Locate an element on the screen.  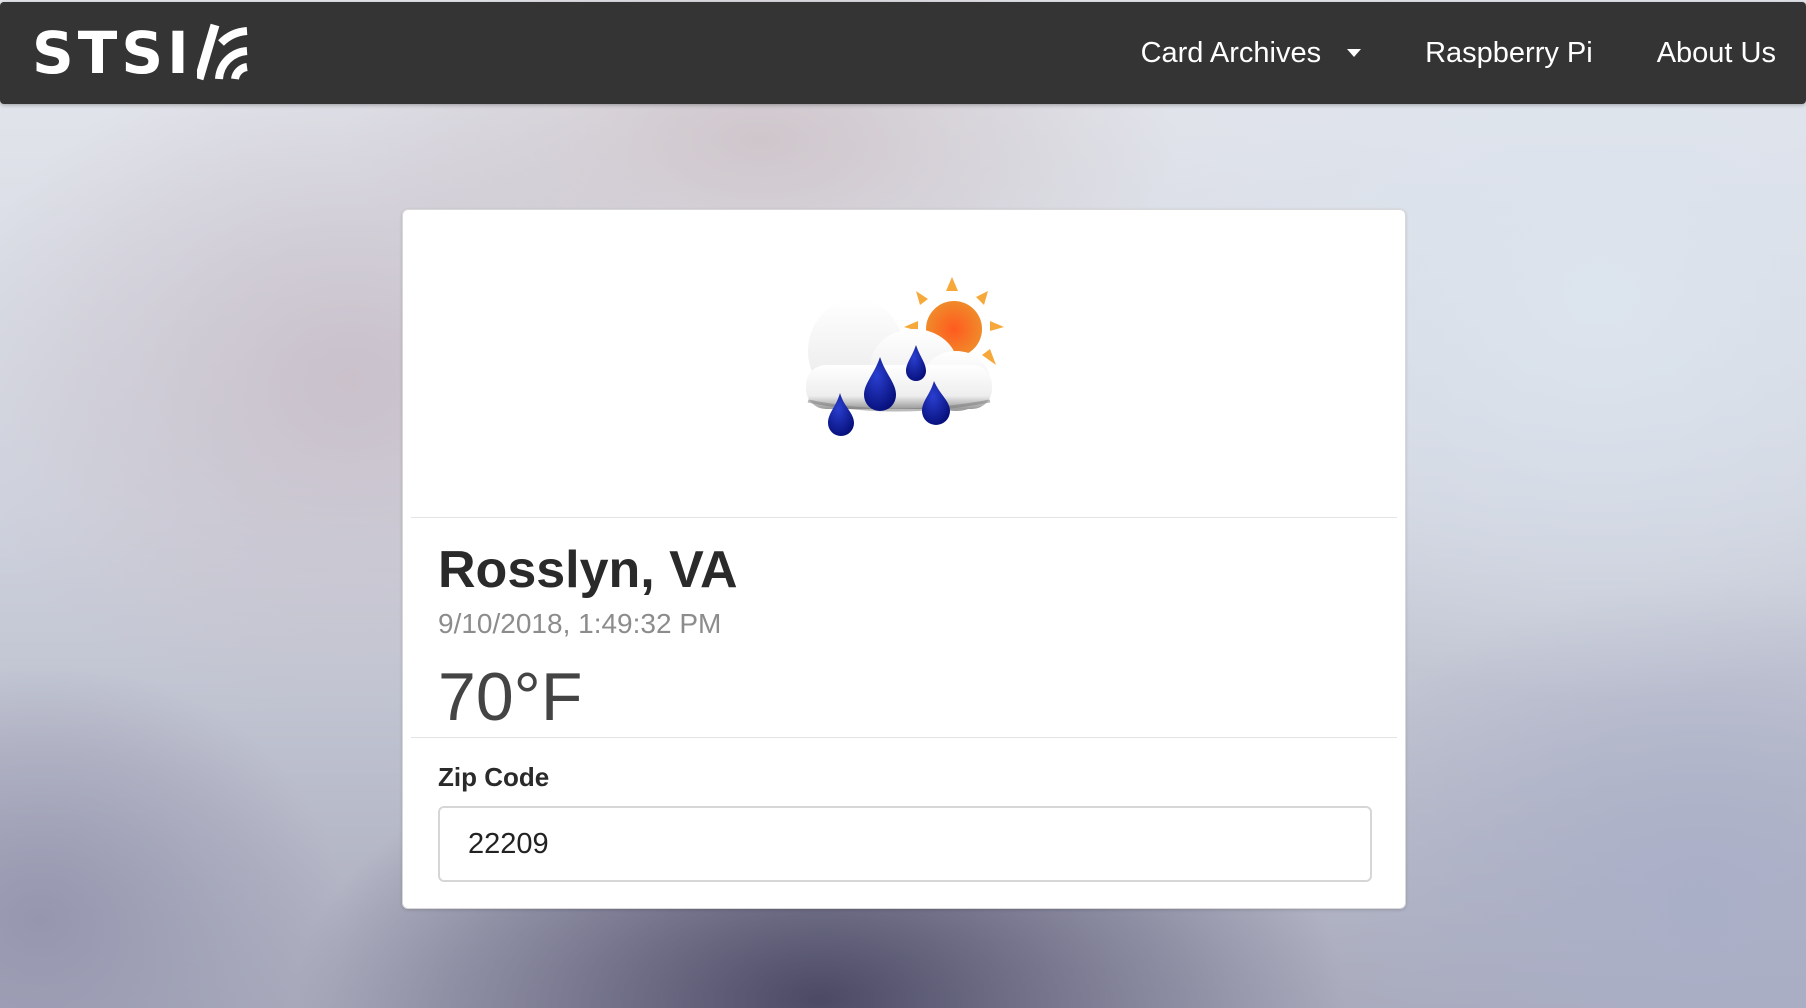
nav-about-us: About Us is located at coordinates (1716, 53).